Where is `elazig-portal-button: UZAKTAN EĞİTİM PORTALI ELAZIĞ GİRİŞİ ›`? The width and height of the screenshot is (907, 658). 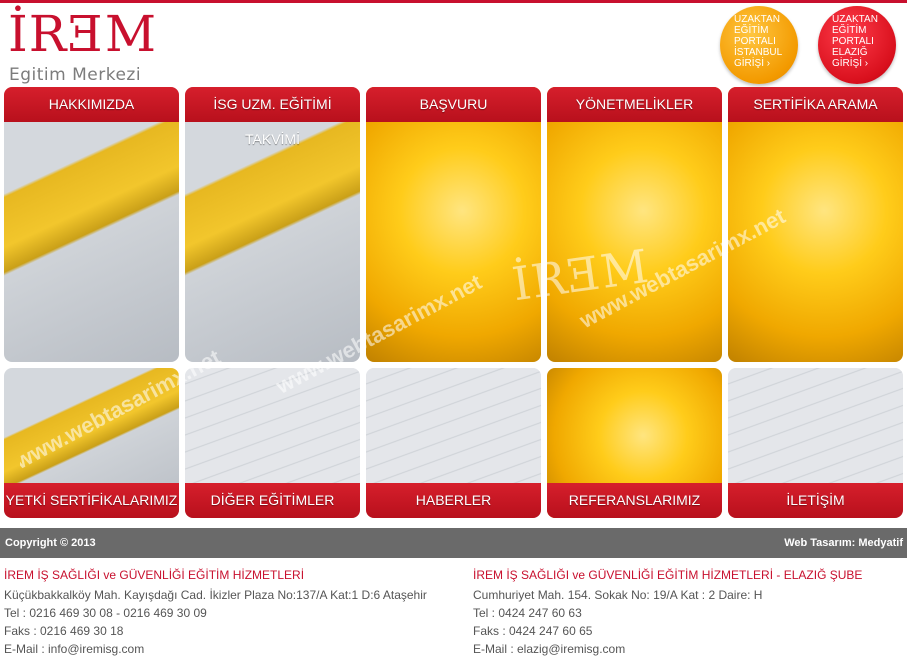 elazig-portal-button: UZAKTAN EĞİTİM PORTALI ELAZIĞ GİRİŞİ › is located at coordinates (857, 45).